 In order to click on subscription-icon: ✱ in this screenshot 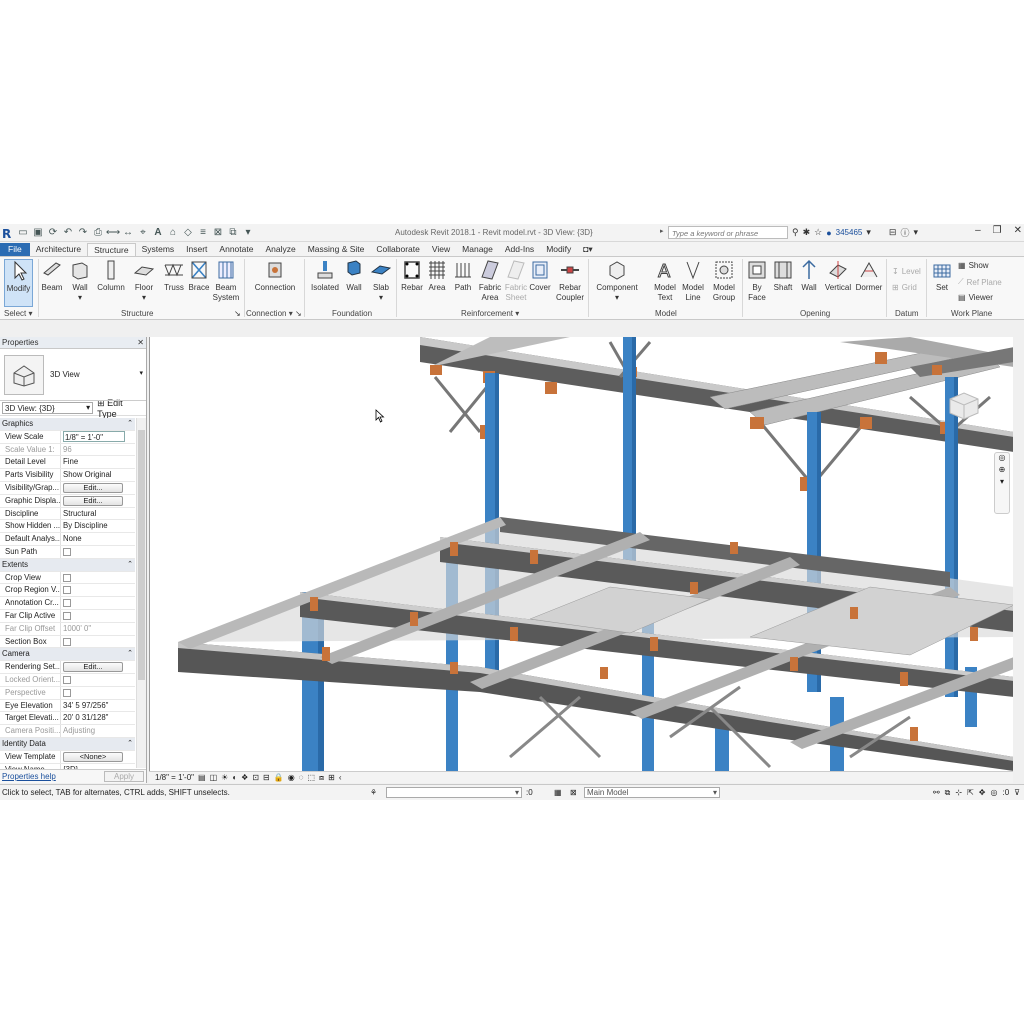, I will do `click(807, 232)`.